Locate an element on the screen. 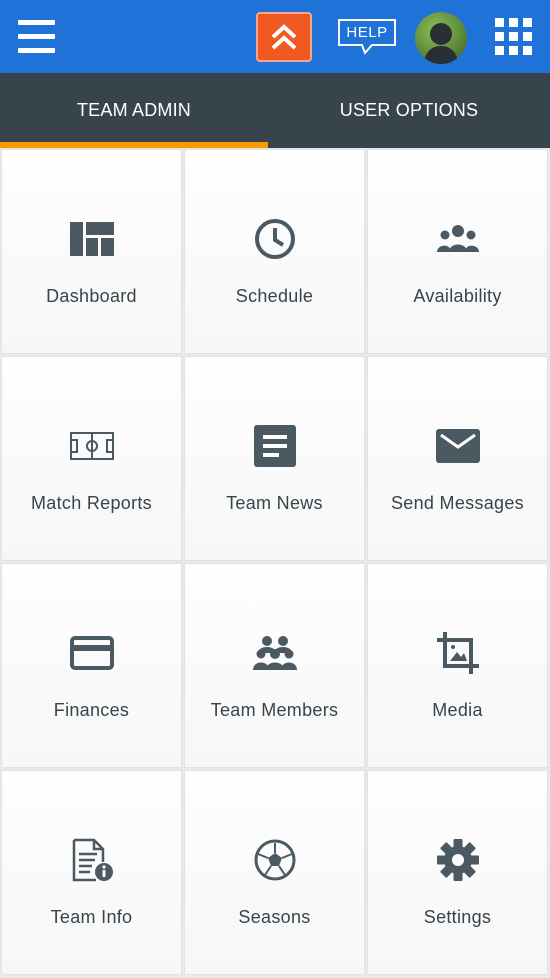 This screenshot has height=978, width=550. user-avatar is located at coordinates (441, 38).